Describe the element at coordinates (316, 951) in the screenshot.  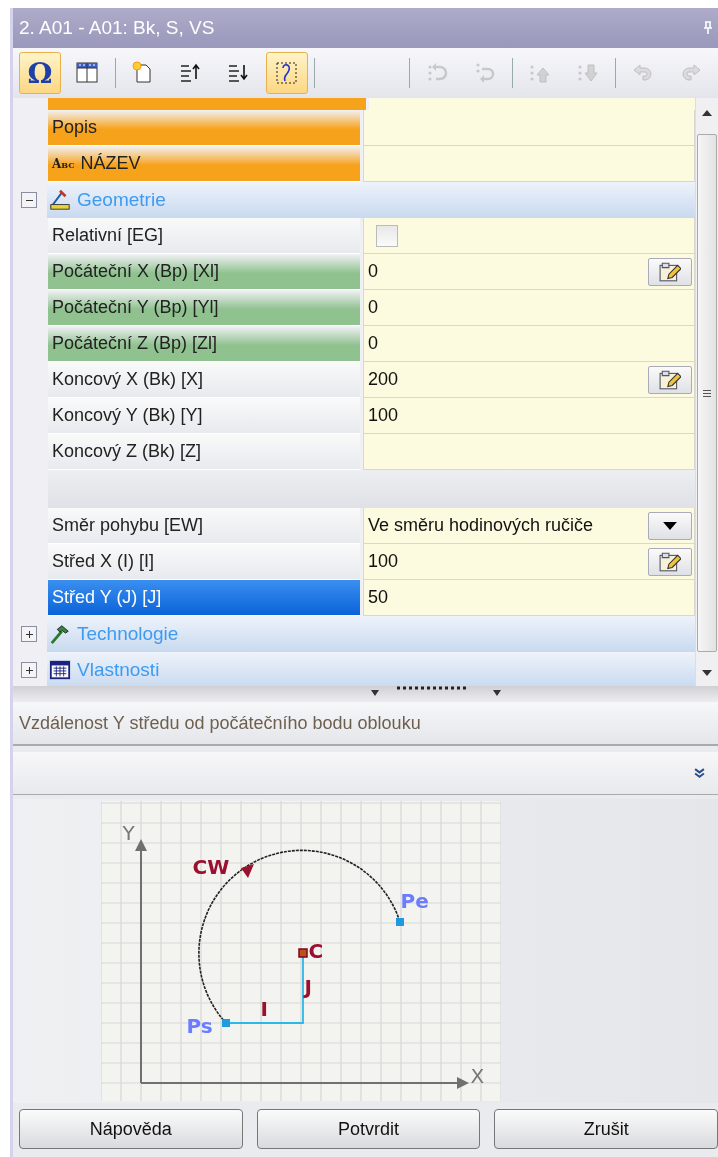
I see `diagram-label: C` at that location.